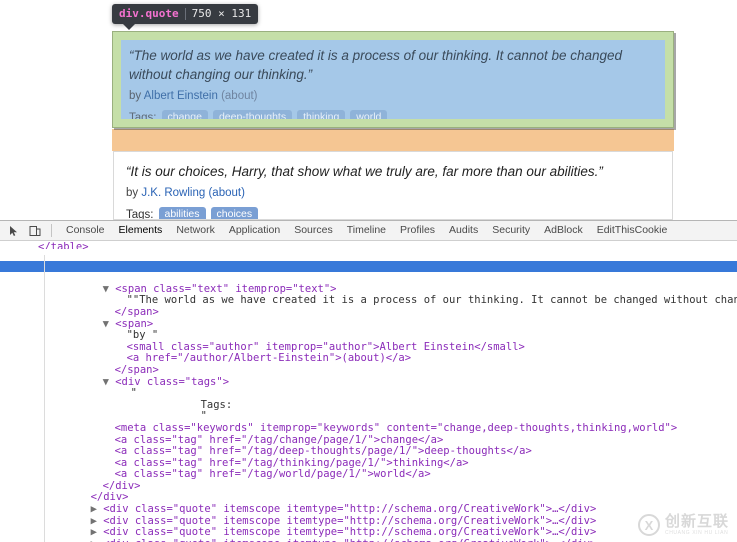  I want to click on tag-link: deep-thoughts, so click(252, 114).